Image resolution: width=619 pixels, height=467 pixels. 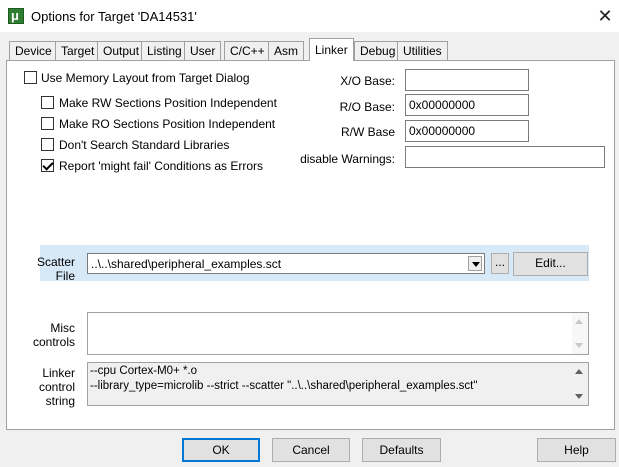 I want to click on scatter-file-label: Scatter File, so click(x=55, y=269).